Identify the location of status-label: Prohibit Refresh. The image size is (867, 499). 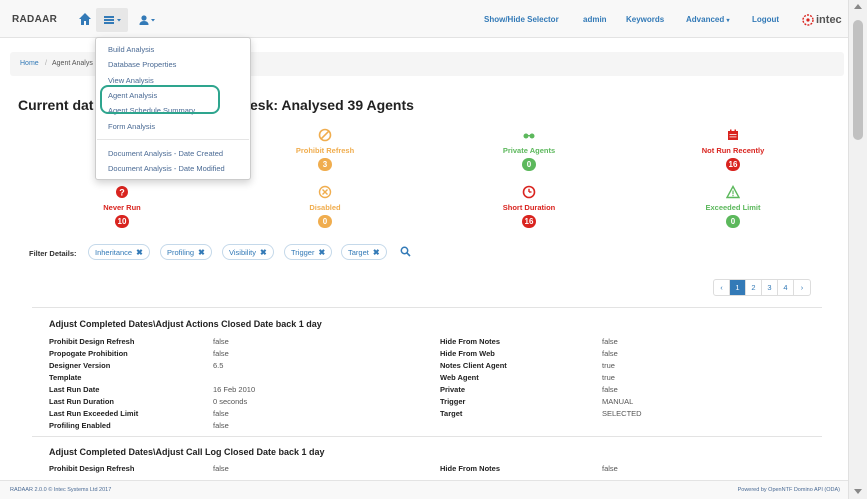
(325, 150).